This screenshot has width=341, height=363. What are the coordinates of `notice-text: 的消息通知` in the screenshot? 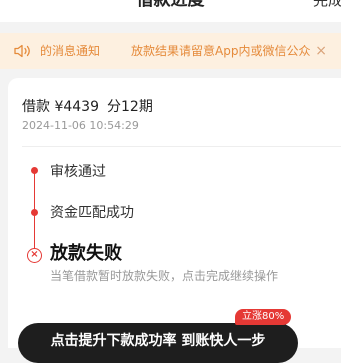 It's located at (70, 51).